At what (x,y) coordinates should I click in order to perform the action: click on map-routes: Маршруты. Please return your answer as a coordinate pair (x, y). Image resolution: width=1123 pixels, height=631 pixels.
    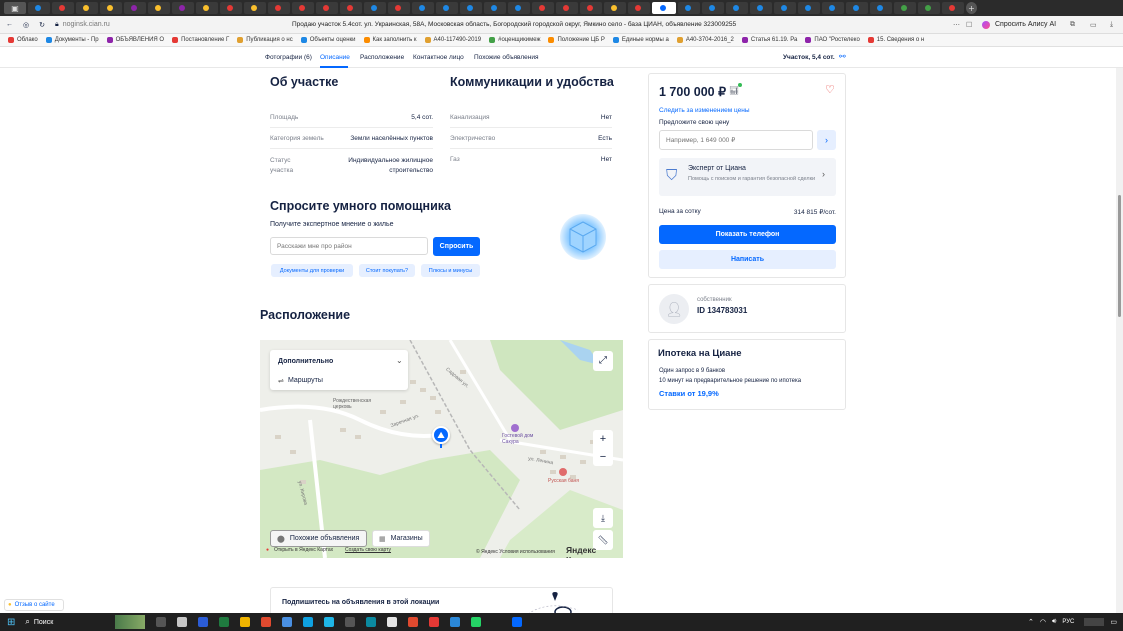
    Looking at the image, I should click on (305, 380).